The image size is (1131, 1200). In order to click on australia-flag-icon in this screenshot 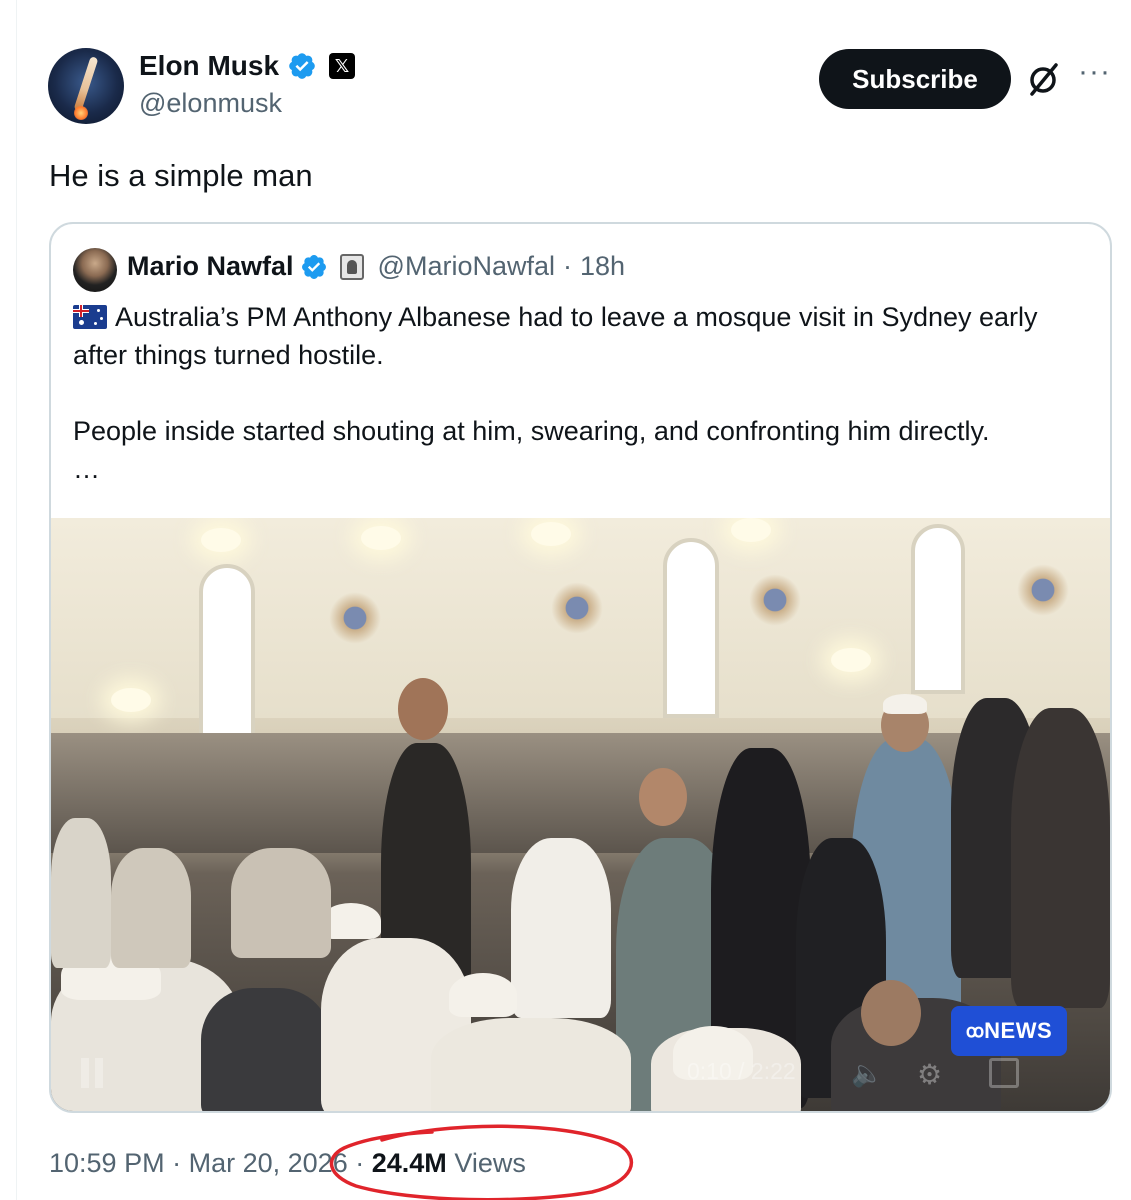, I will do `click(90, 317)`.